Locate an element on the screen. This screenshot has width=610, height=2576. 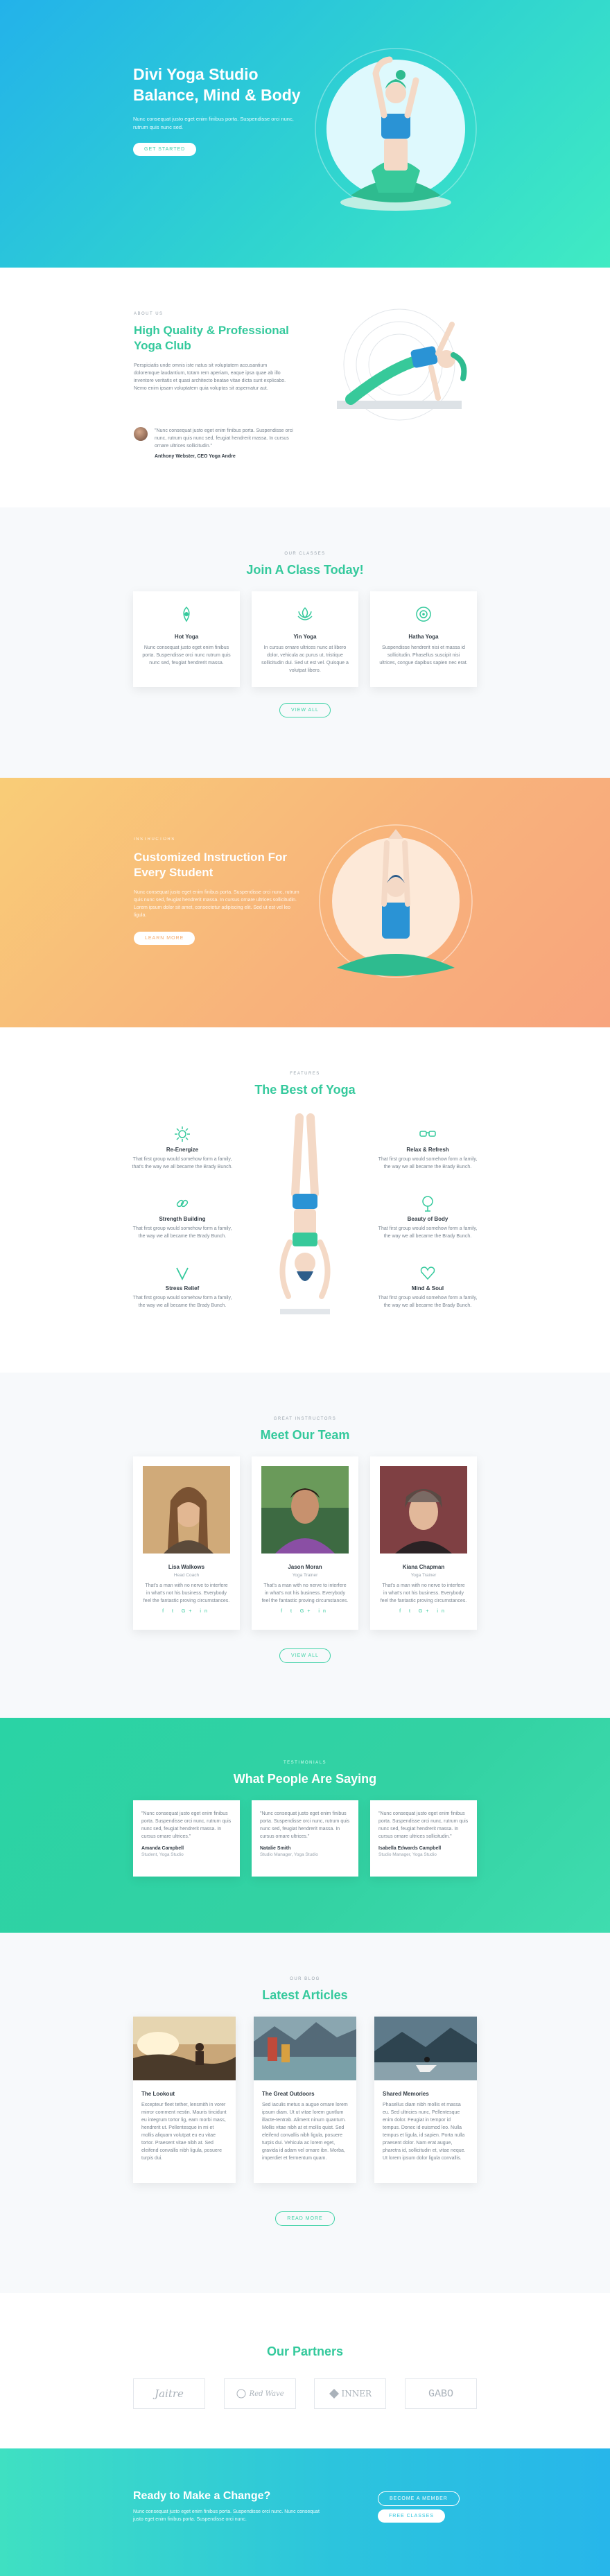
about-title: High Quality & Professional Yoga Club is located at coordinates (212, 338).